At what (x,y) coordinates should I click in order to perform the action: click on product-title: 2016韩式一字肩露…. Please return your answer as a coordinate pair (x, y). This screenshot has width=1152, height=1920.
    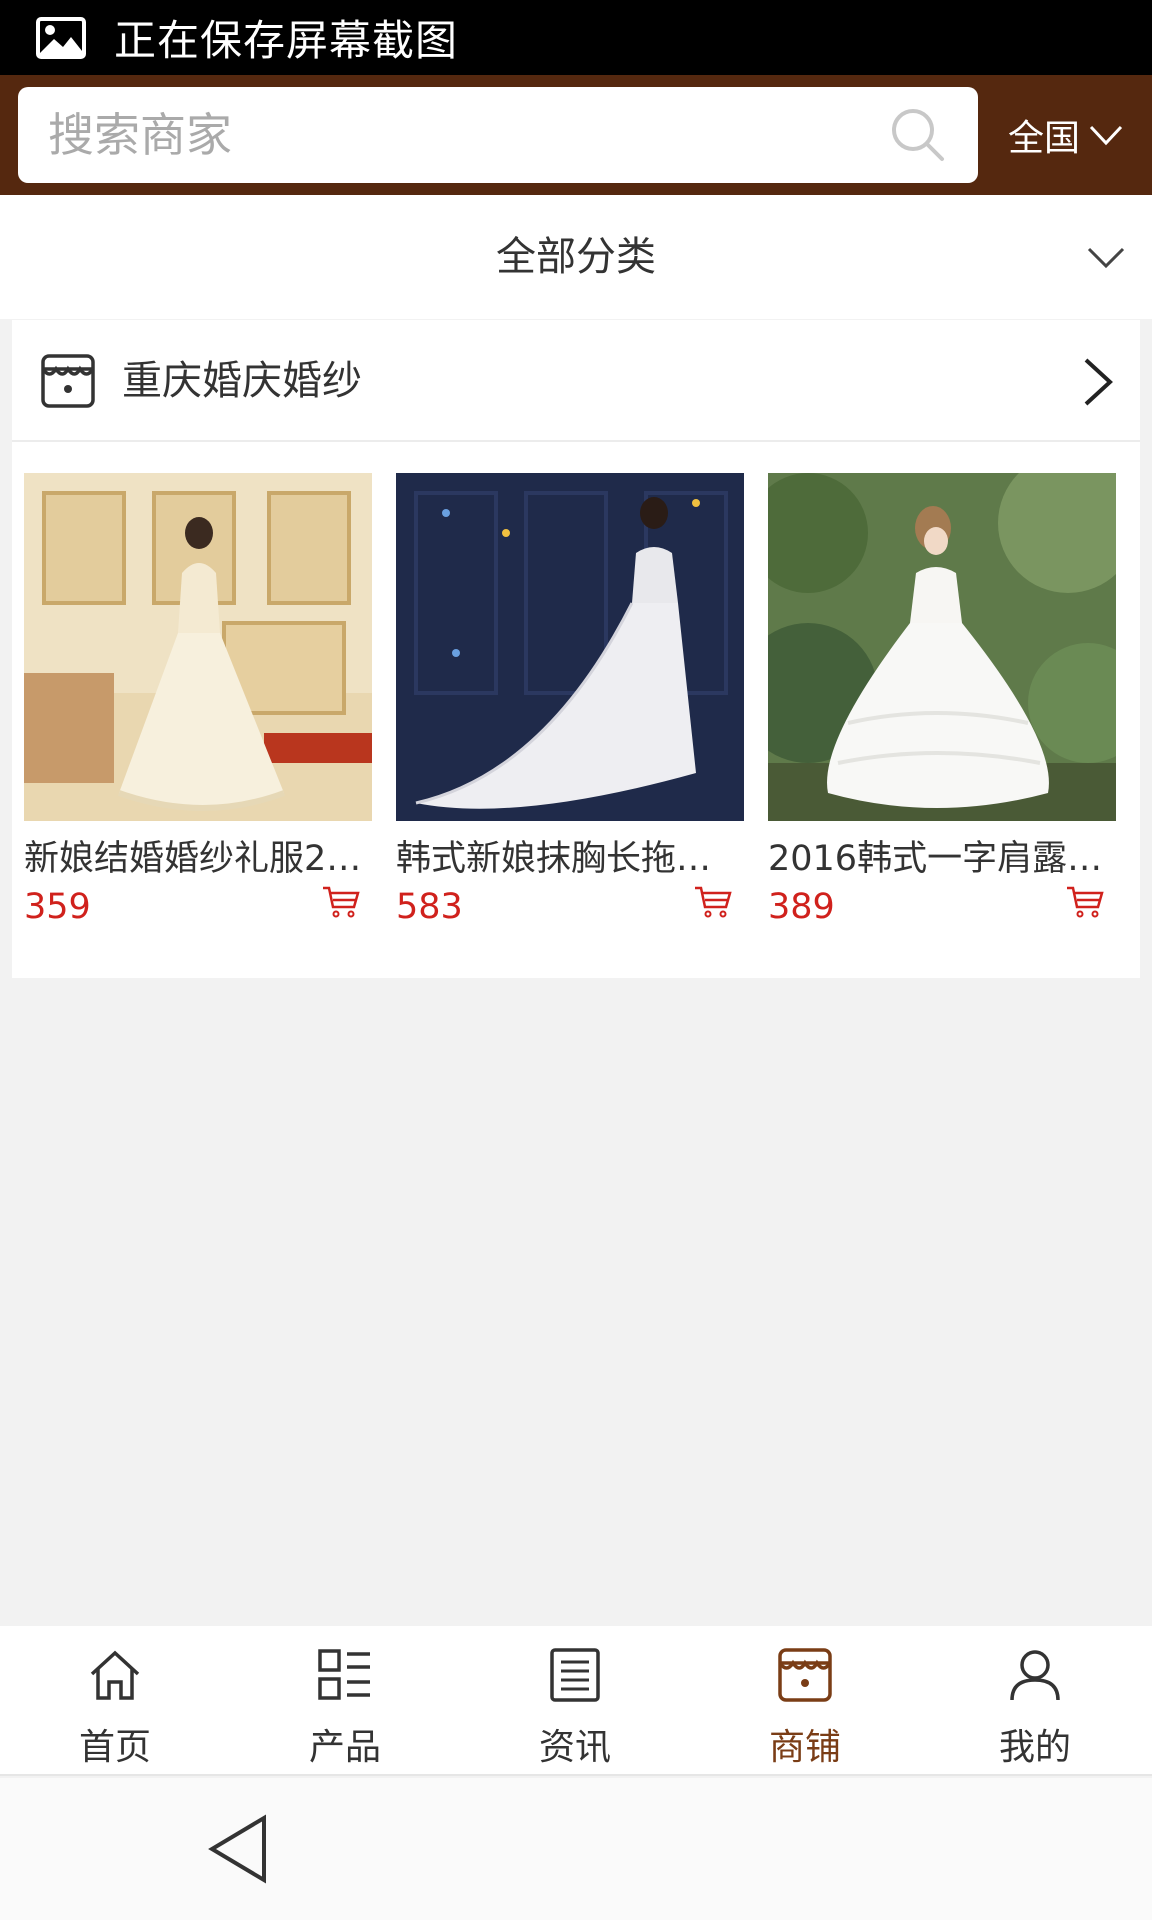
    Looking at the image, I should click on (935, 859).